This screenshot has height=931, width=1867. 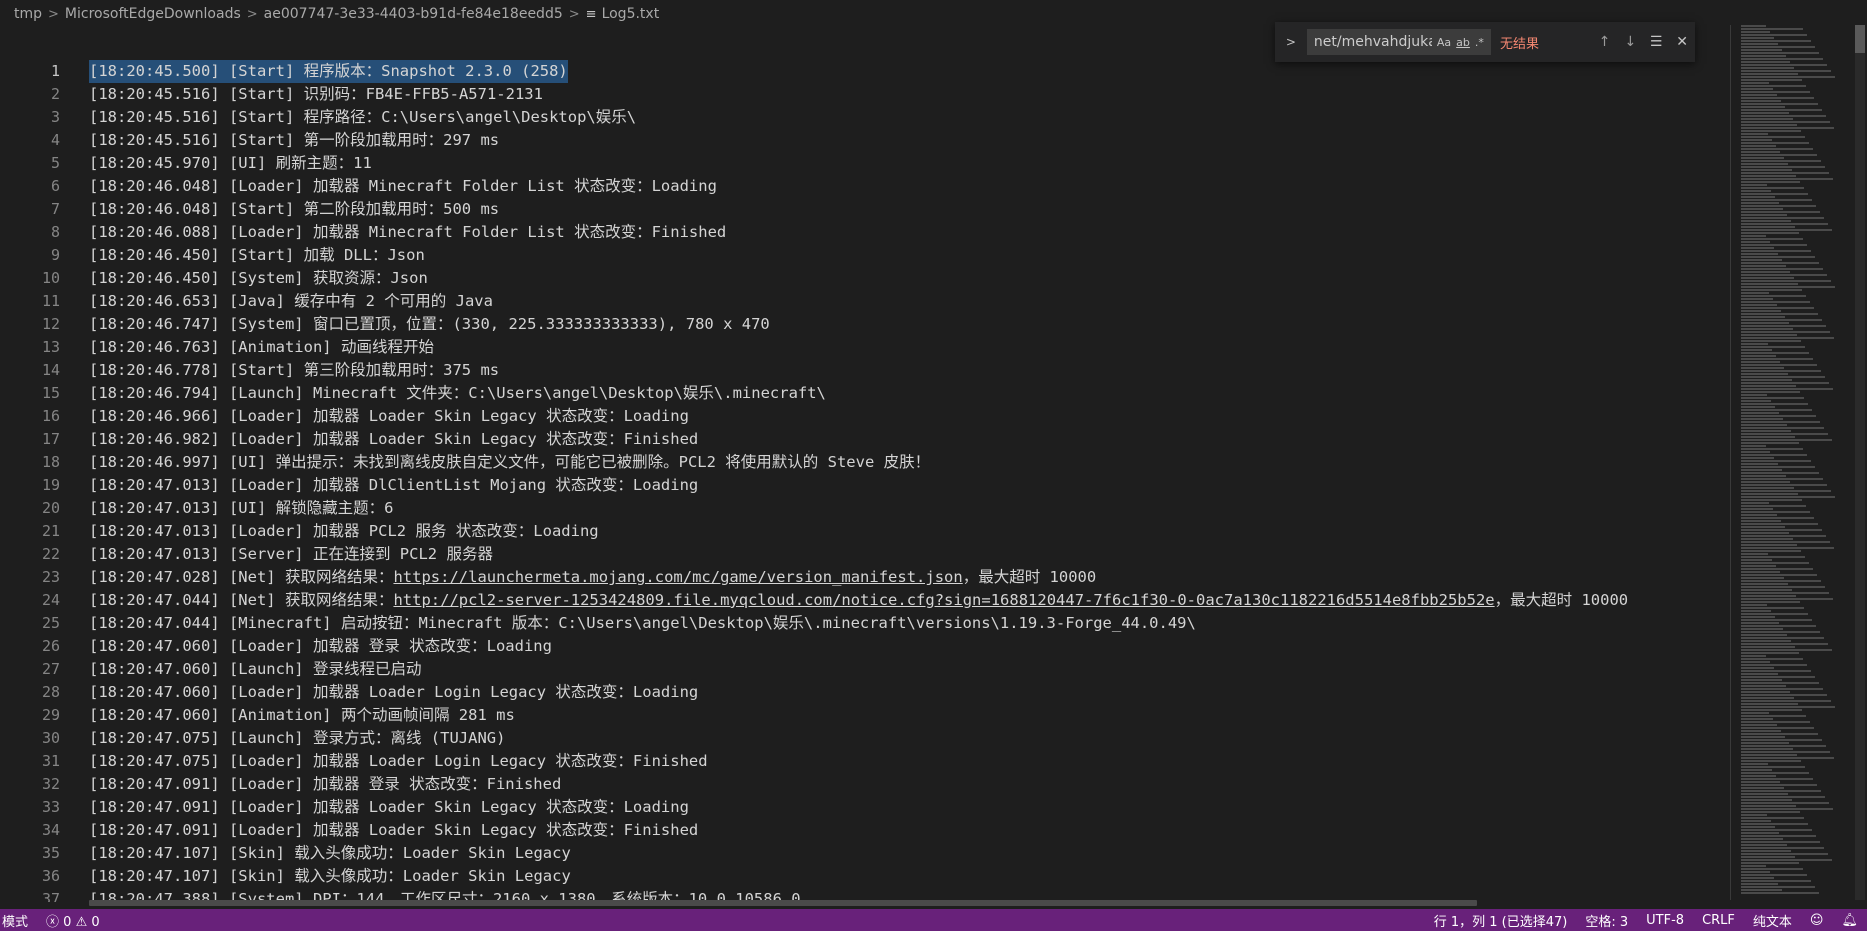 What do you see at coordinates (1797, 460) in the screenshot?
I see `minimap` at bounding box center [1797, 460].